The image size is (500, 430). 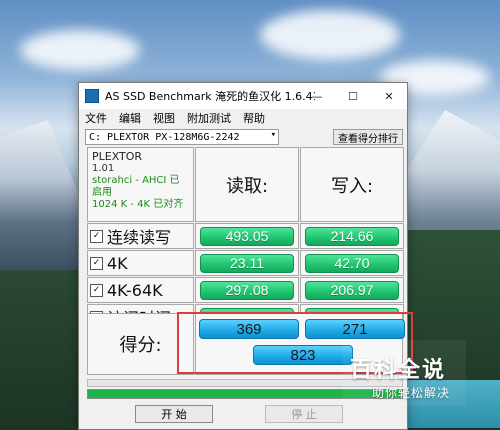 What do you see at coordinates (304, 414) in the screenshot?
I see `stop-button: 停 止` at bounding box center [304, 414].